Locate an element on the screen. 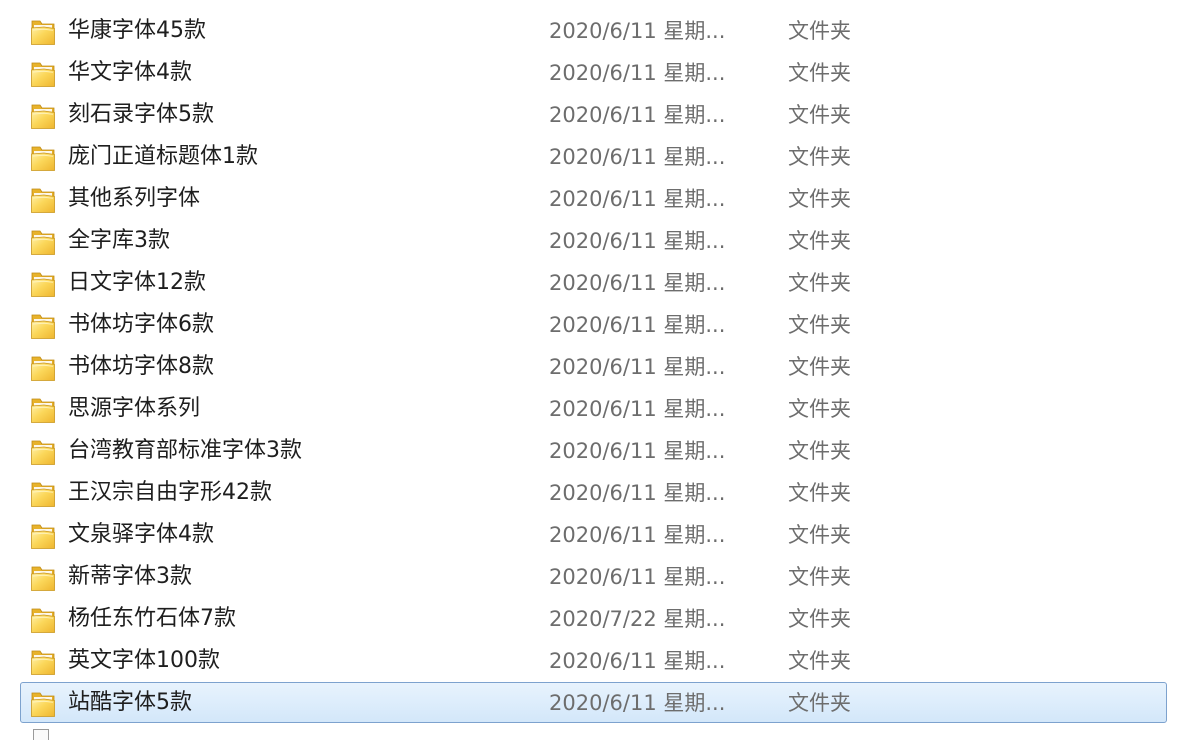 This screenshot has height=740, width=1192. file-name: 庞门正道标题体1款 is located at coordinates (163, 157).